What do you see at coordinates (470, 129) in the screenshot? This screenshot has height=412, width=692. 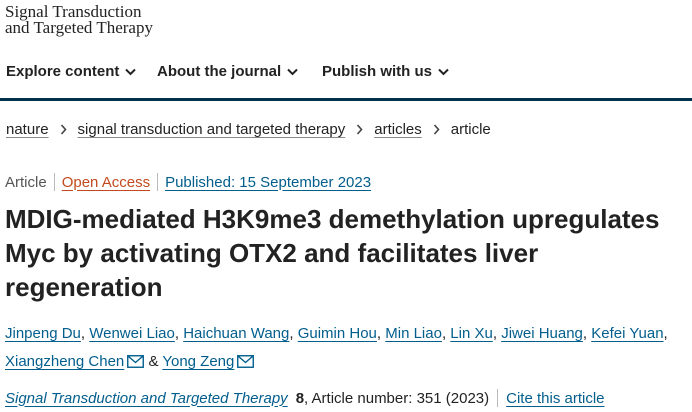 I see `breadcrumb-current: article` at bounding box center [470, 129].